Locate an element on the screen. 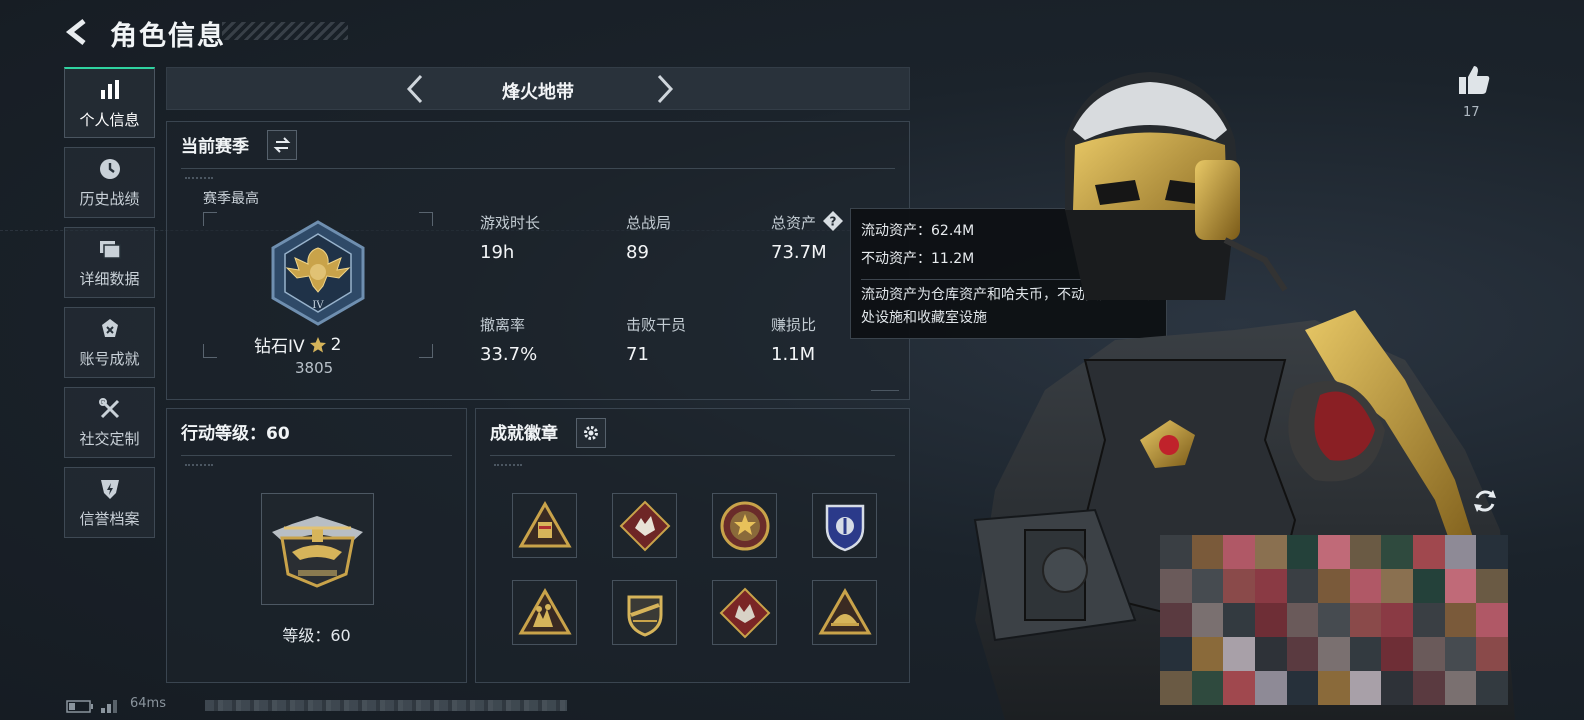 This screenshot has width=1584, height=720. gear-icon is located at coordinates (591, 433).